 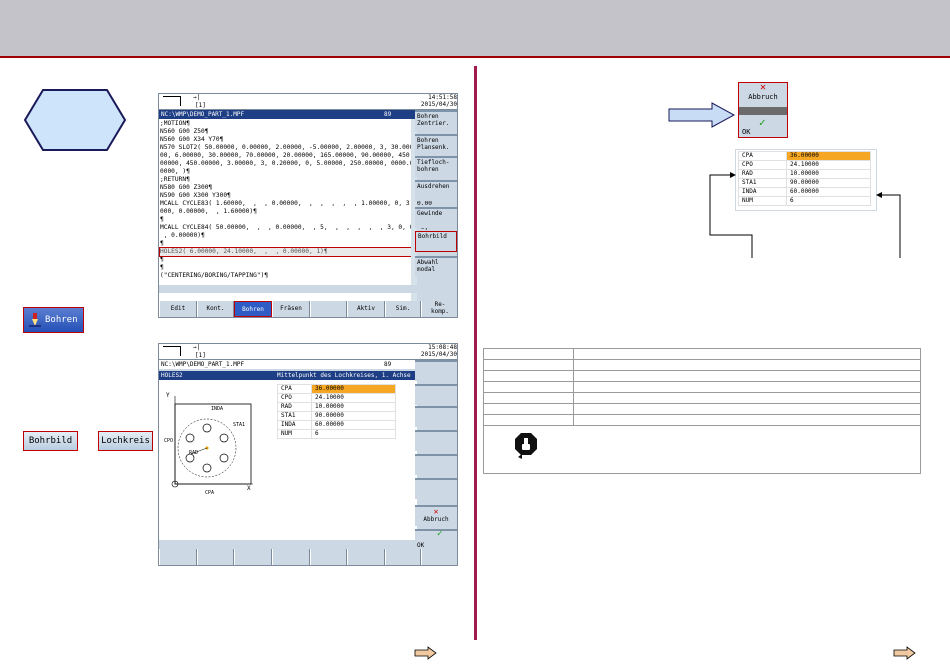 I want to click on description-table, so click(x=702, y=411).